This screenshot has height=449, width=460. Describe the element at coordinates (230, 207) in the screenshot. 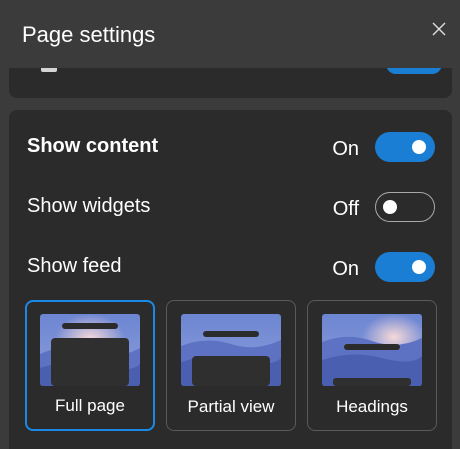

I see `setting-row-show-widgets: Show widgets Off` at that location.